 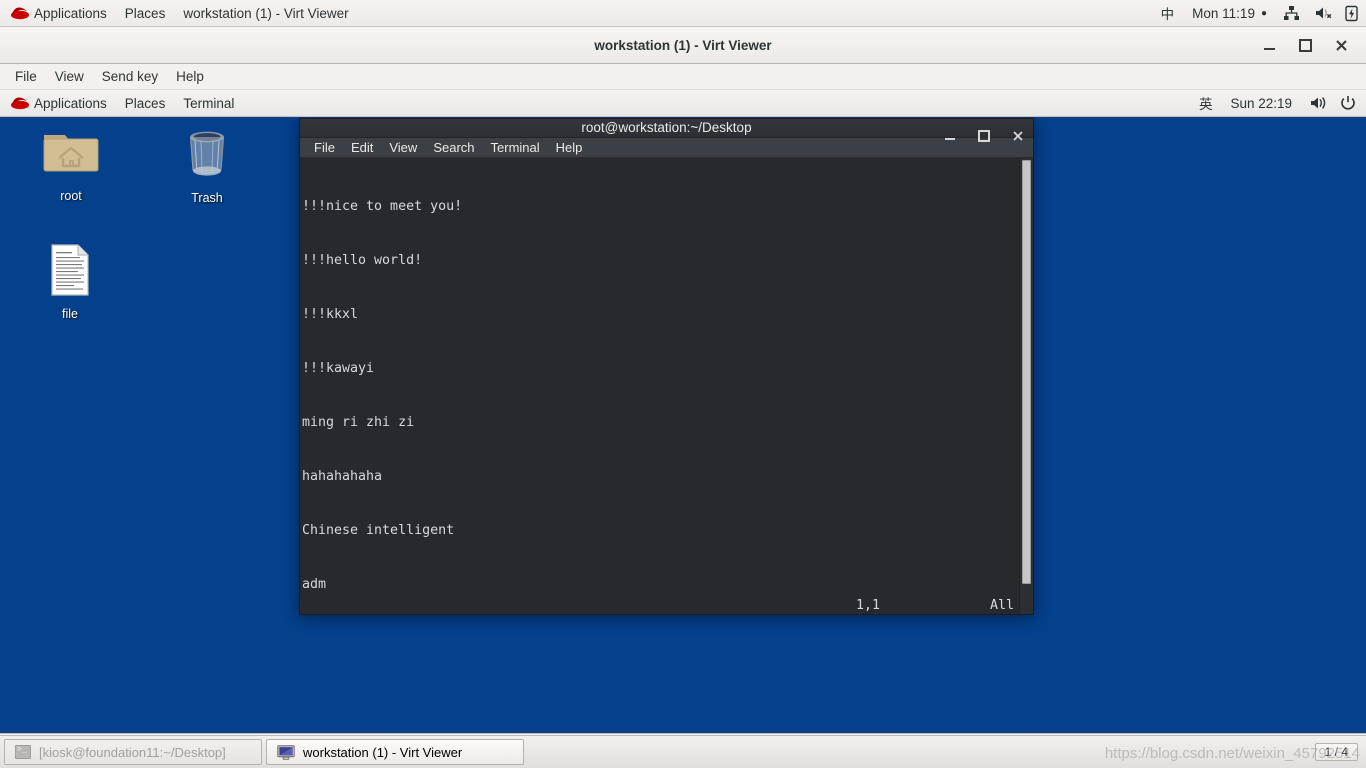 I want to click on host-input-method-indicator: 中, so click(x=1168, y=13).